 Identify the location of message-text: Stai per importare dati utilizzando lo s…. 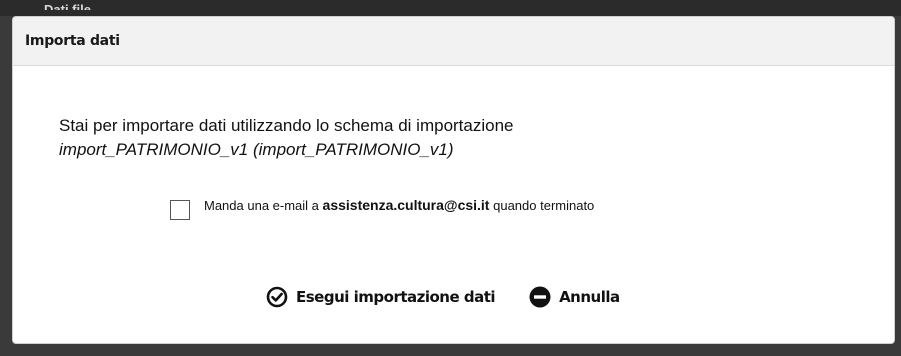
(286, 125).